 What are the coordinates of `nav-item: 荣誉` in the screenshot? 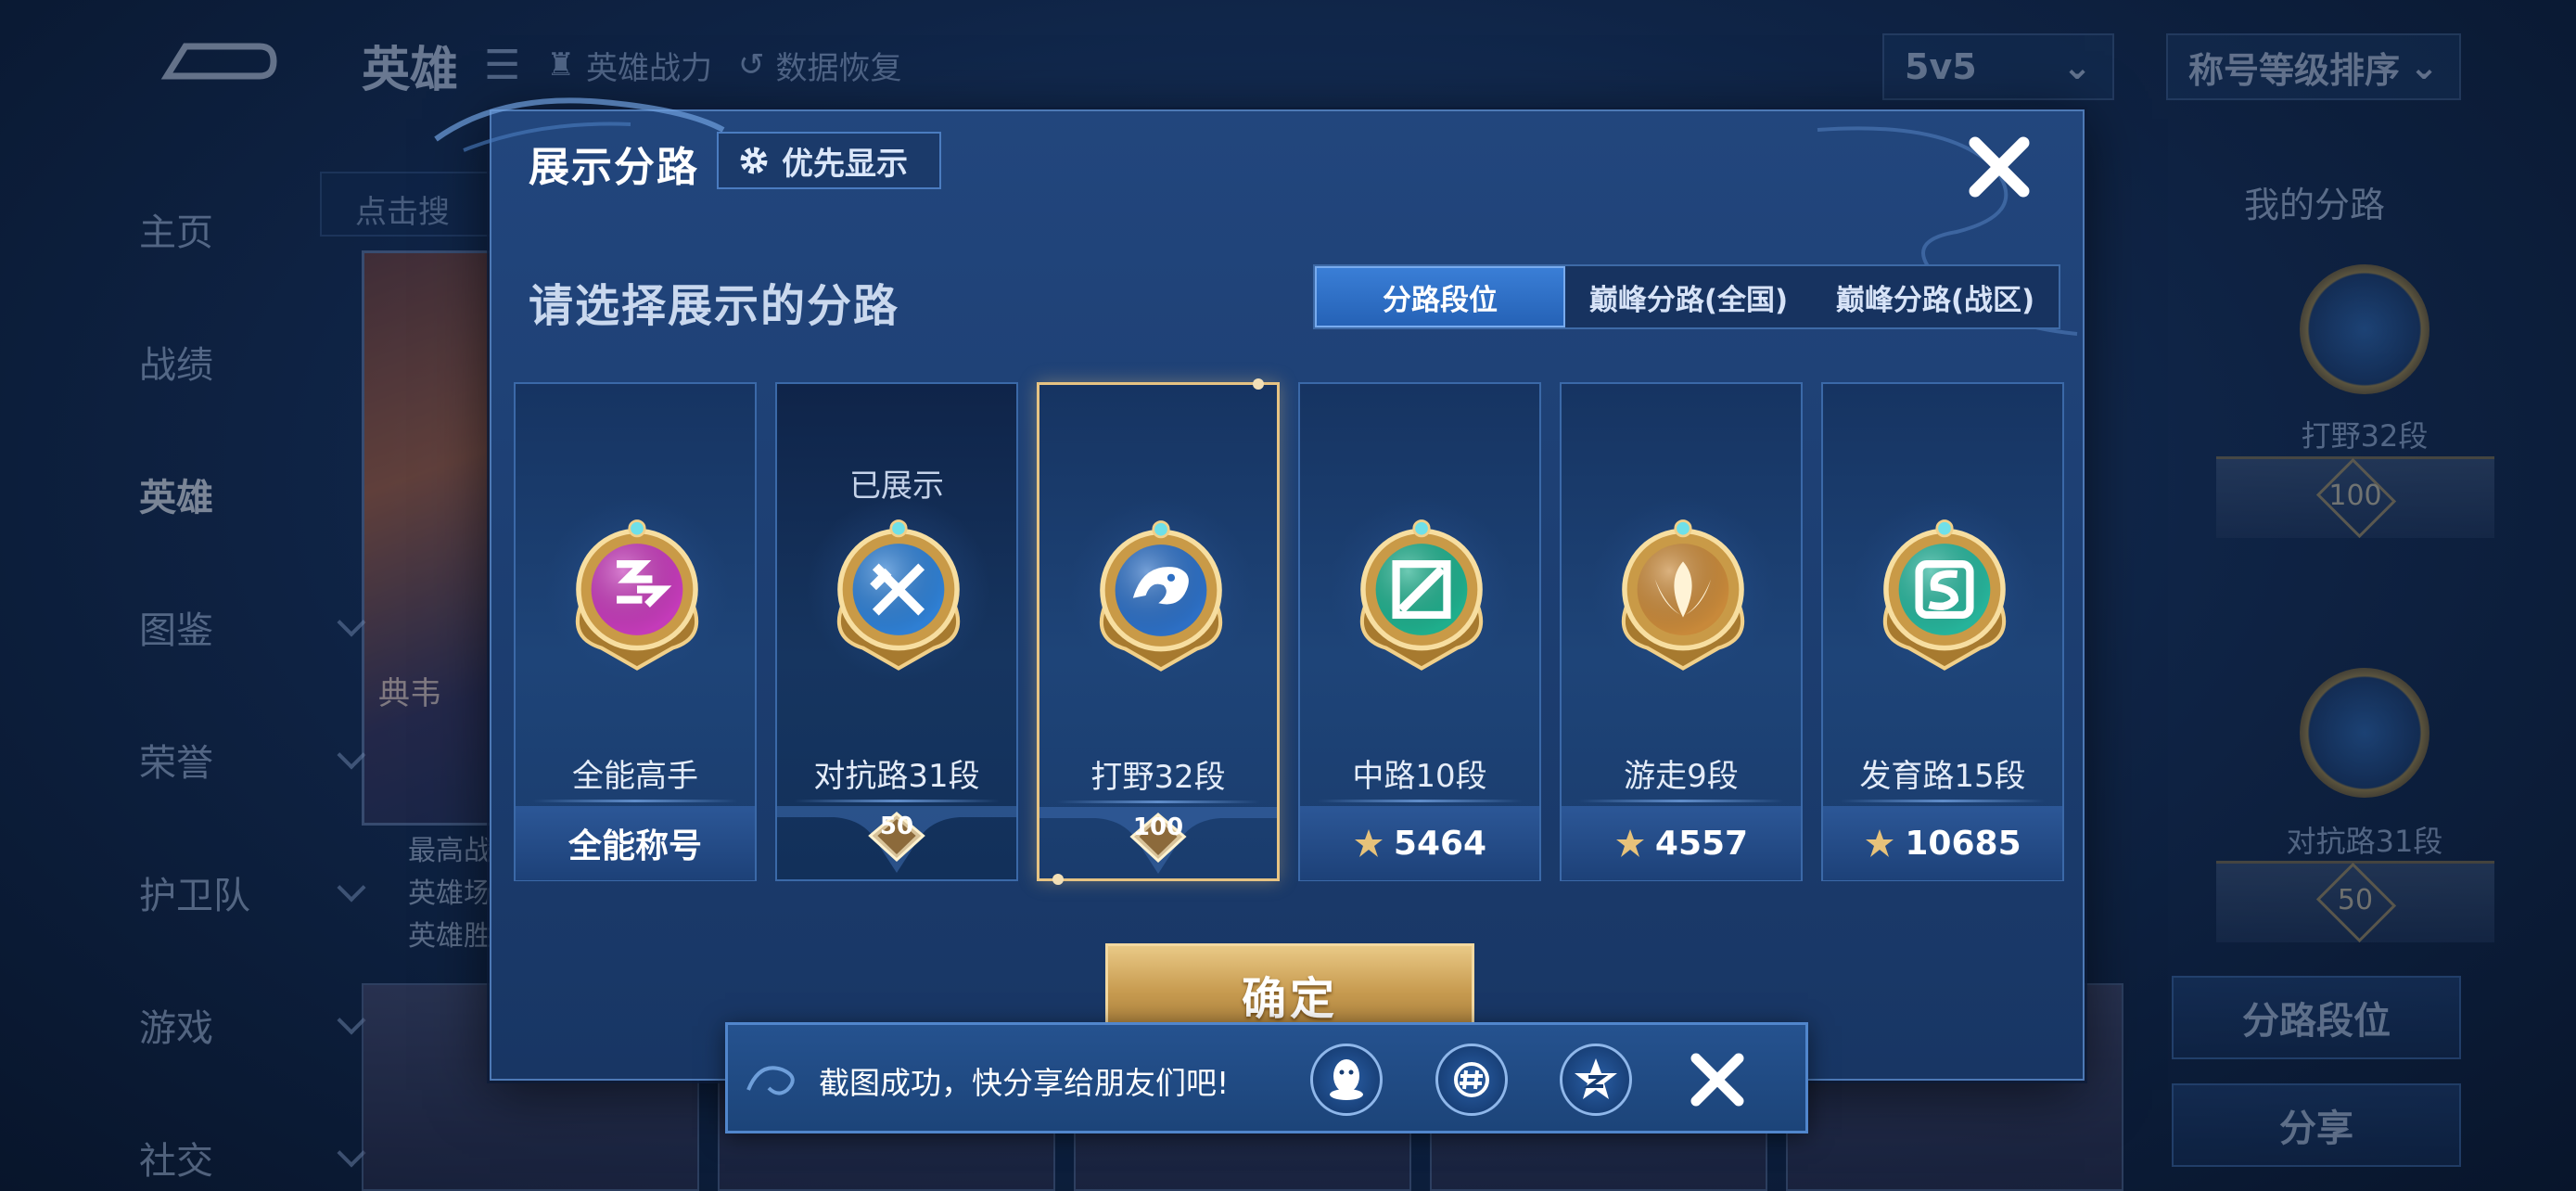 It's located at (253, 759).